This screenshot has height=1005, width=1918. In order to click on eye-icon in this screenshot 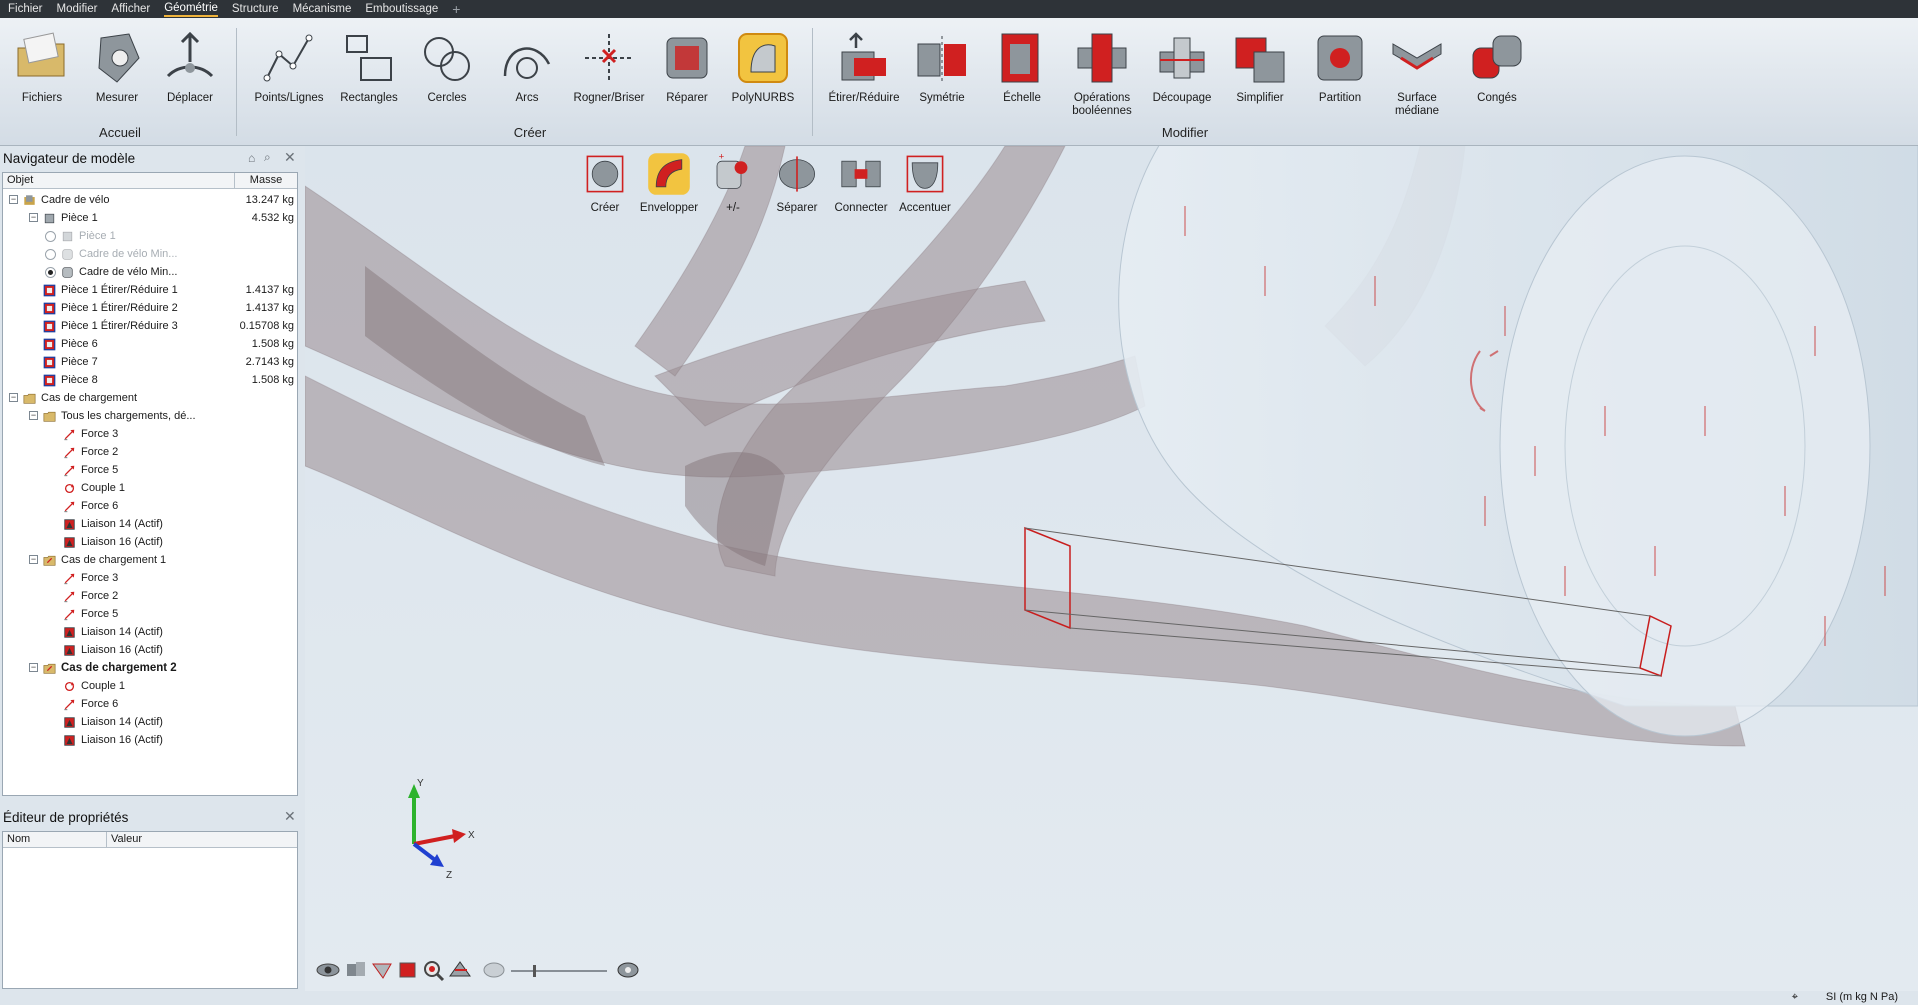, I will do `click(328, 970)`.